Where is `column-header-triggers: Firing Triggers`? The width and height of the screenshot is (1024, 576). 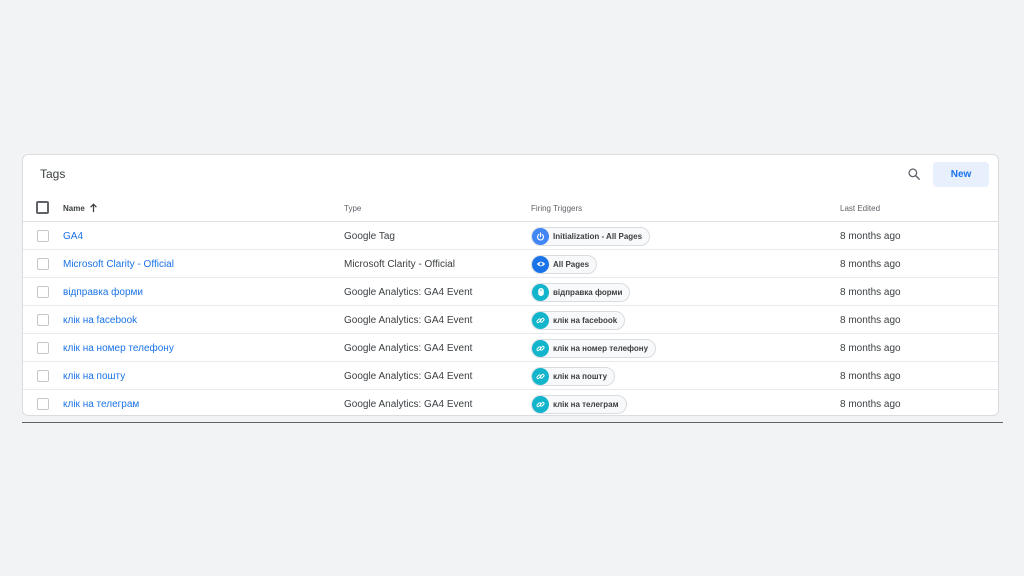 column-header-triggers: Firing Triggers is located at coordinates (556, 208).